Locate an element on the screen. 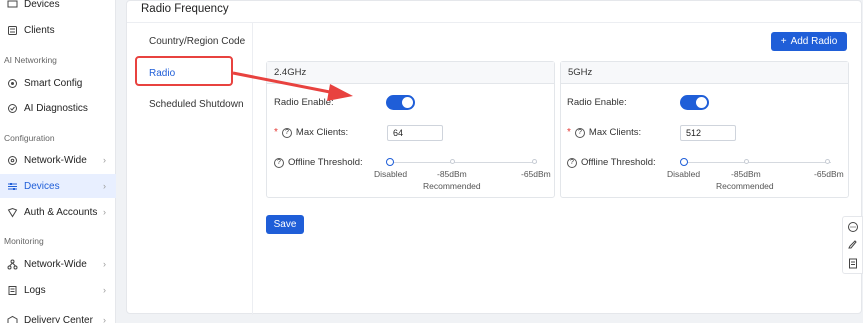 The height and width of the screenshot is (323, 863). sidebar-item-label: AI Diagnostics is located at coordinates (56, 108).